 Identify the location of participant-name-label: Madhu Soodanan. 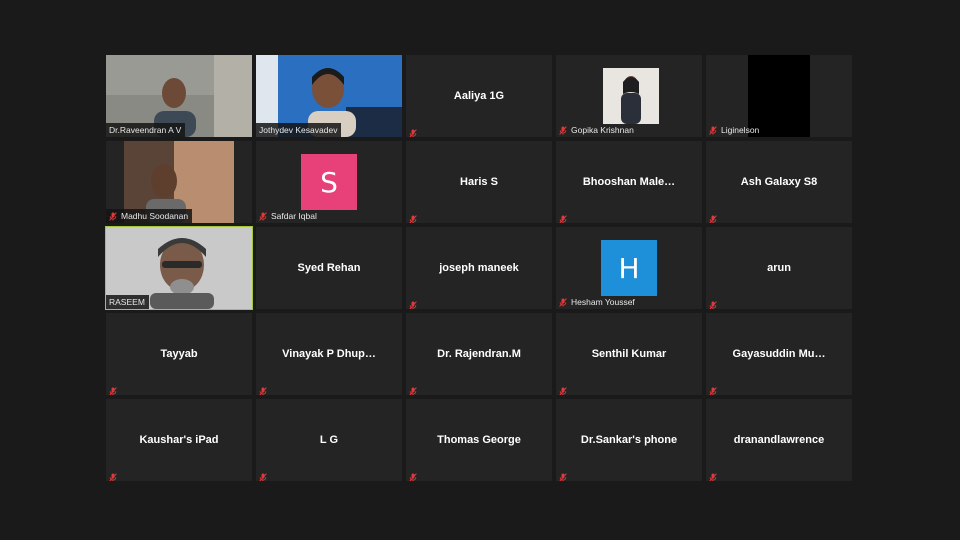
(149, 216).